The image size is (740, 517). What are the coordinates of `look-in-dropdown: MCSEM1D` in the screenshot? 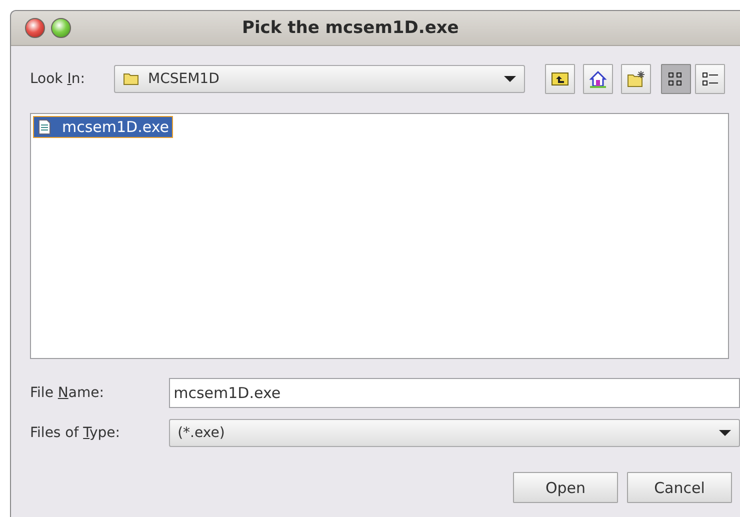 It's located at (319, 79).